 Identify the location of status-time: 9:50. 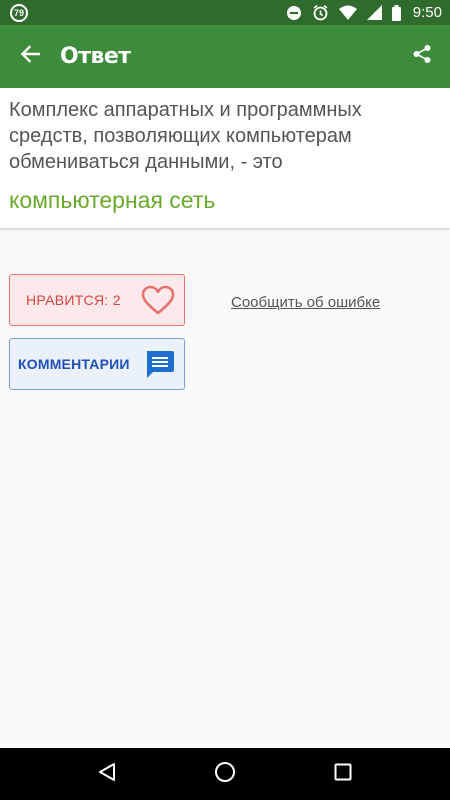
(427, 12).